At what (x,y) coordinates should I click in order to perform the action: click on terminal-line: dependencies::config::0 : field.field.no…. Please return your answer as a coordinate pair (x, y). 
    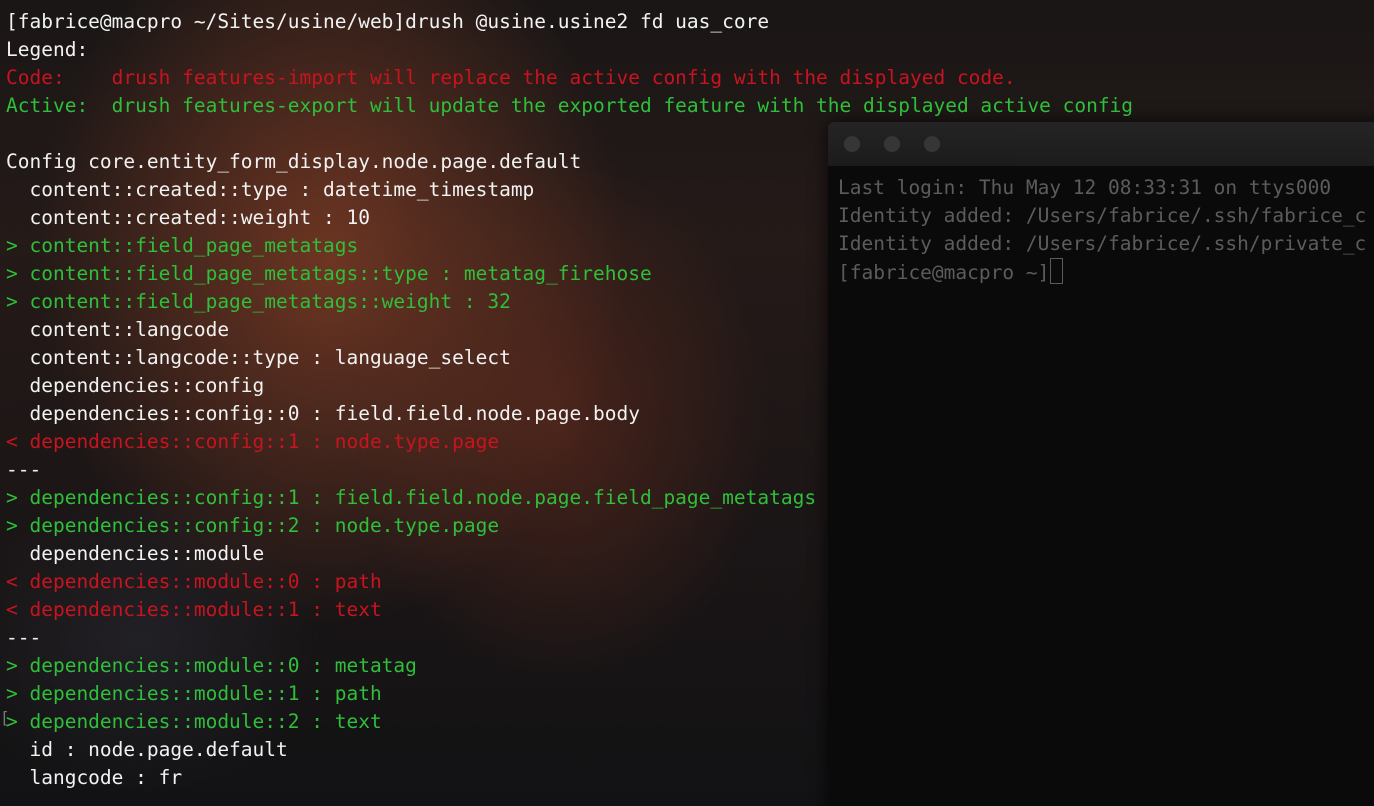
    Looking at the image, I should click on (323, 413).